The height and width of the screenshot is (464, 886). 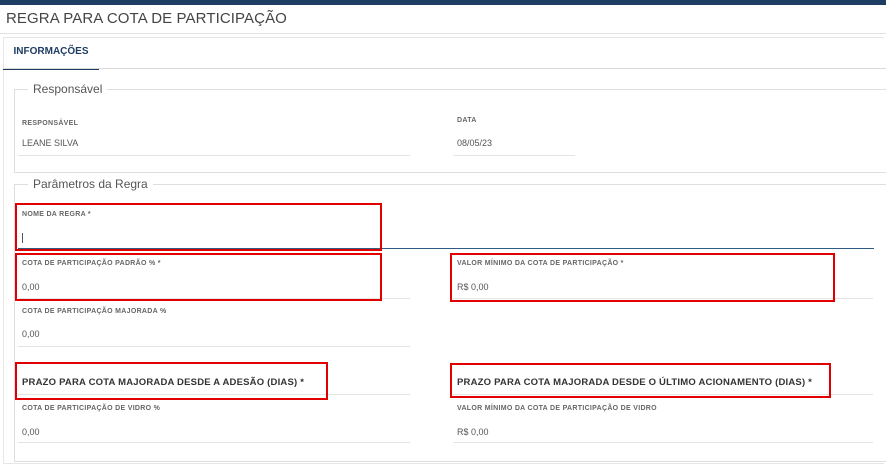 What do you see at coordinates (90, 184) in the screenshot?
I see `parametros-legend: Parâmetros da Regra` at bounding box center [90, 184].